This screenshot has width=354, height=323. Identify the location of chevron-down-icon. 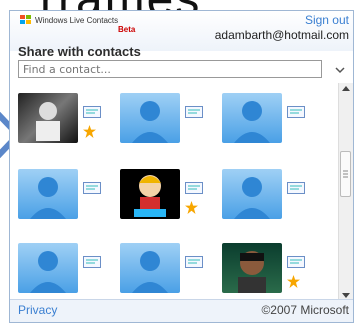
(340, 70).